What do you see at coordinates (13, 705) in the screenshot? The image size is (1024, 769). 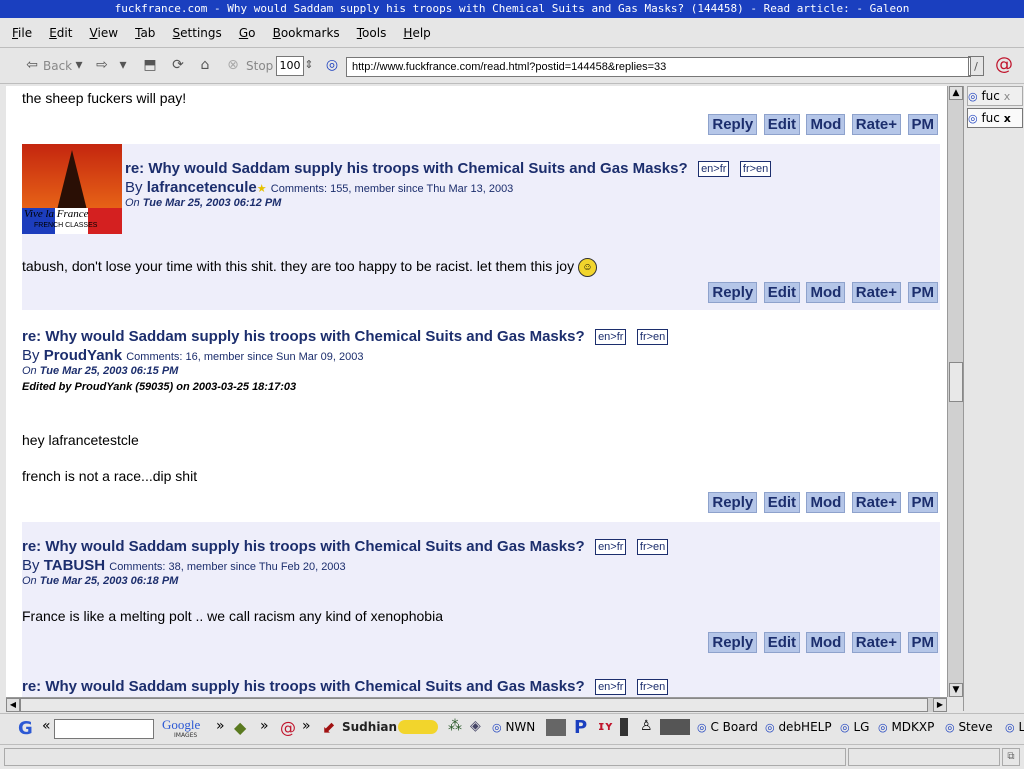 I see `scroll-left-icon: ◀` at bounding box center [13, 705].